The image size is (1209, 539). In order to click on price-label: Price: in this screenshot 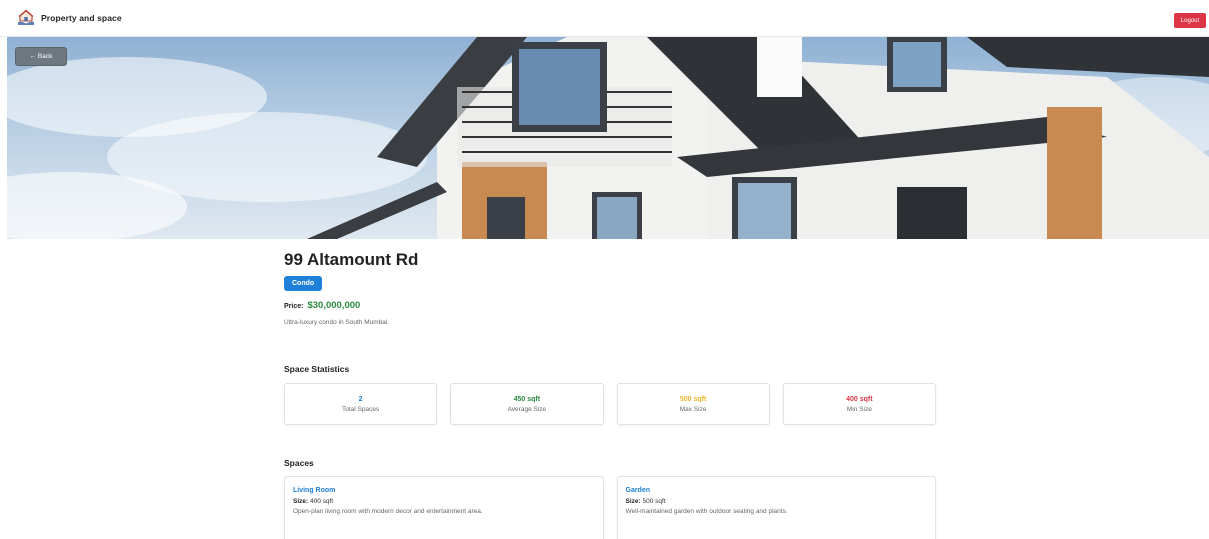, I will do `click(294, 306)`.